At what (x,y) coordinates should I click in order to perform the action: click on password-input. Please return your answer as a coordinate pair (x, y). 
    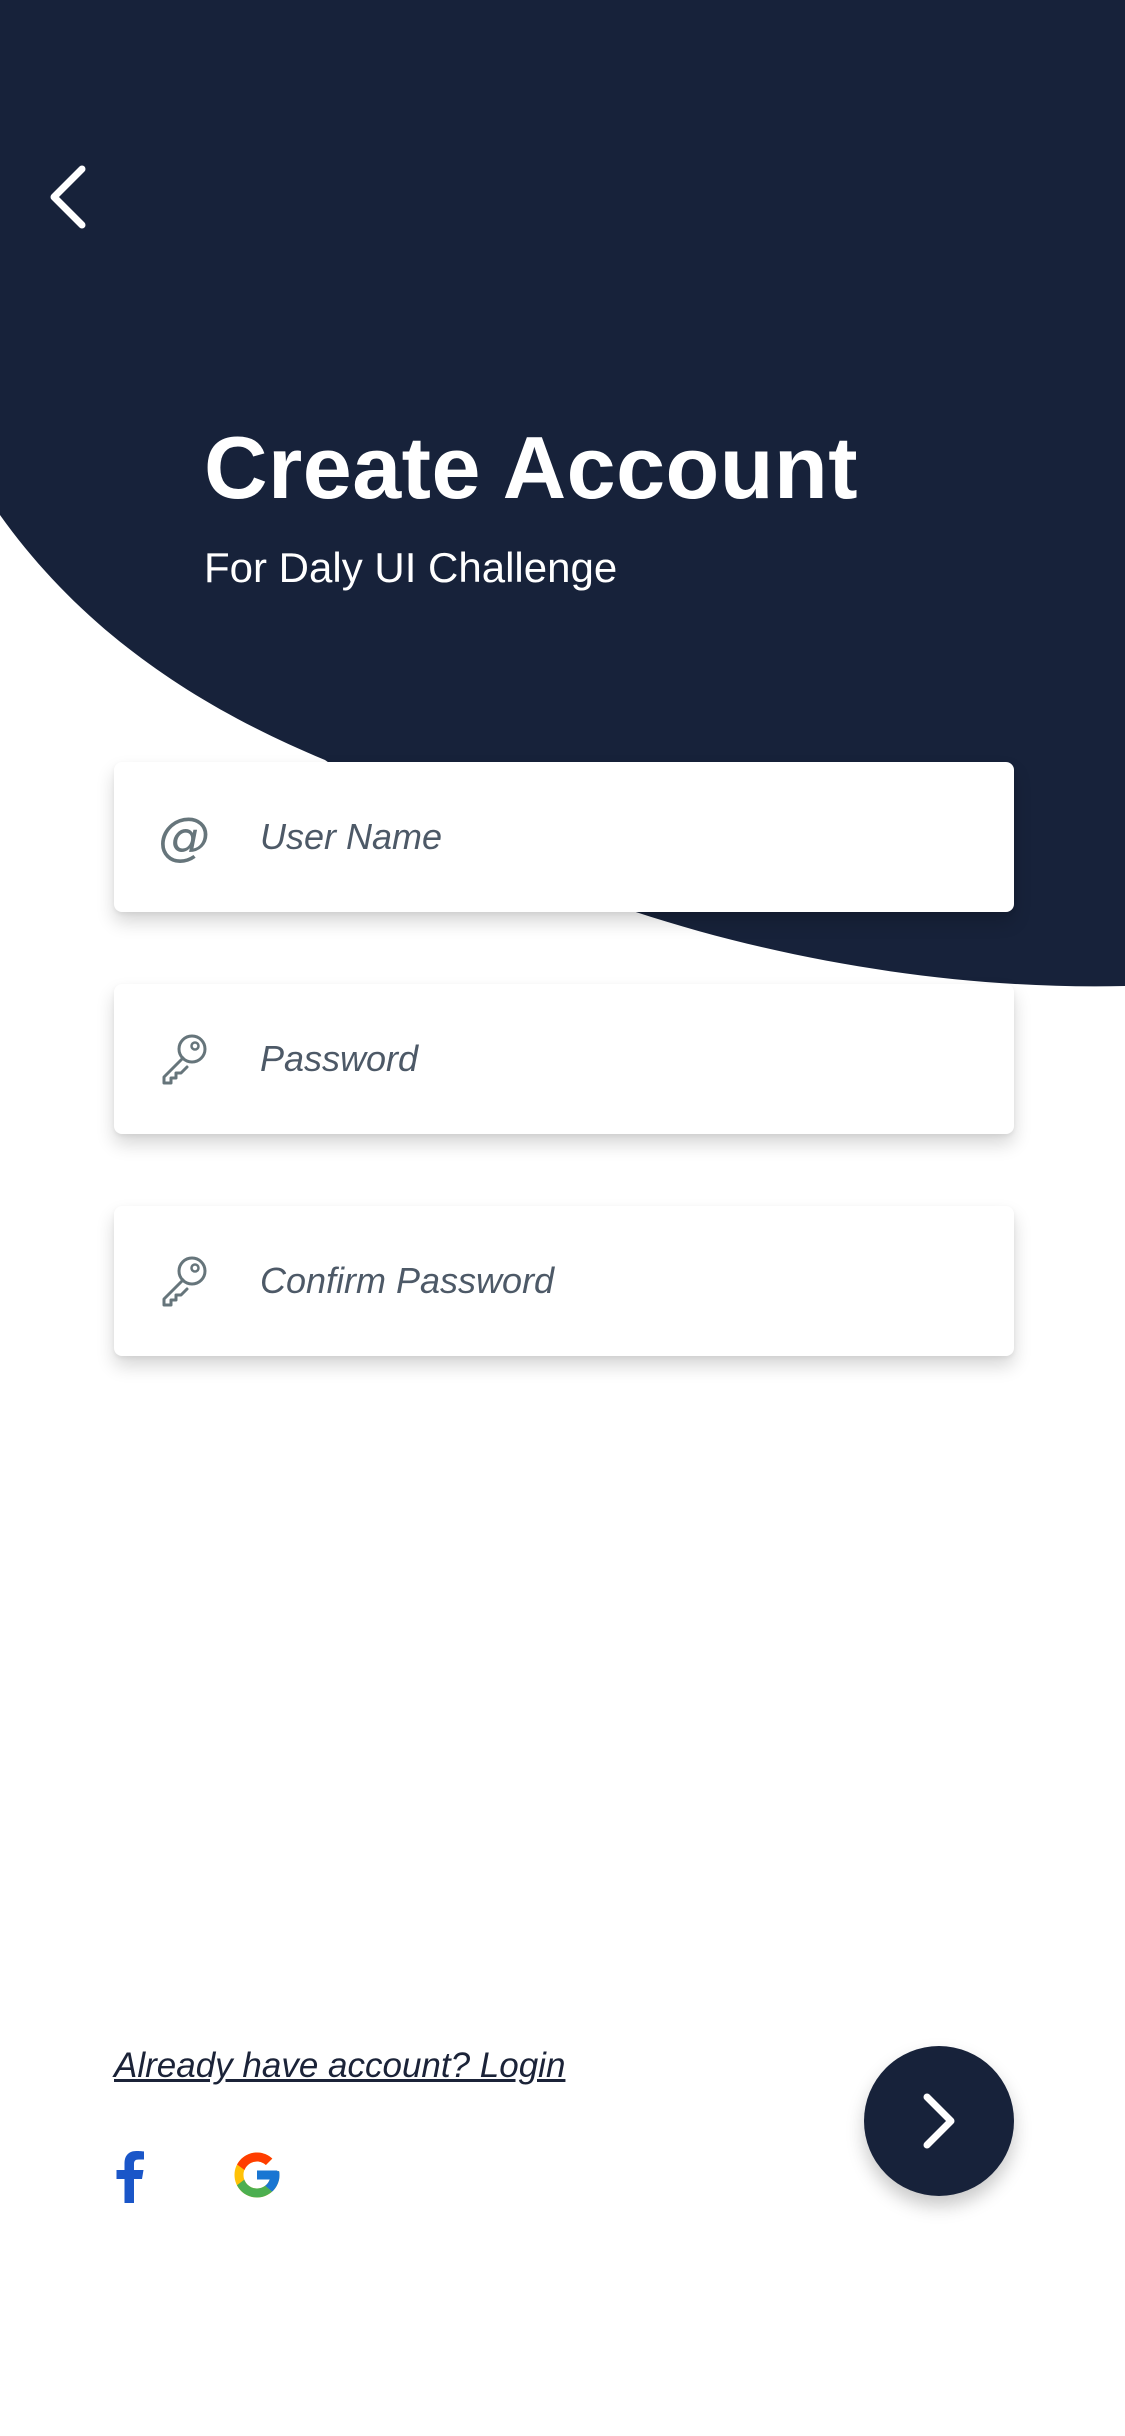
    Looking at the image, I should click on (620, 1059).